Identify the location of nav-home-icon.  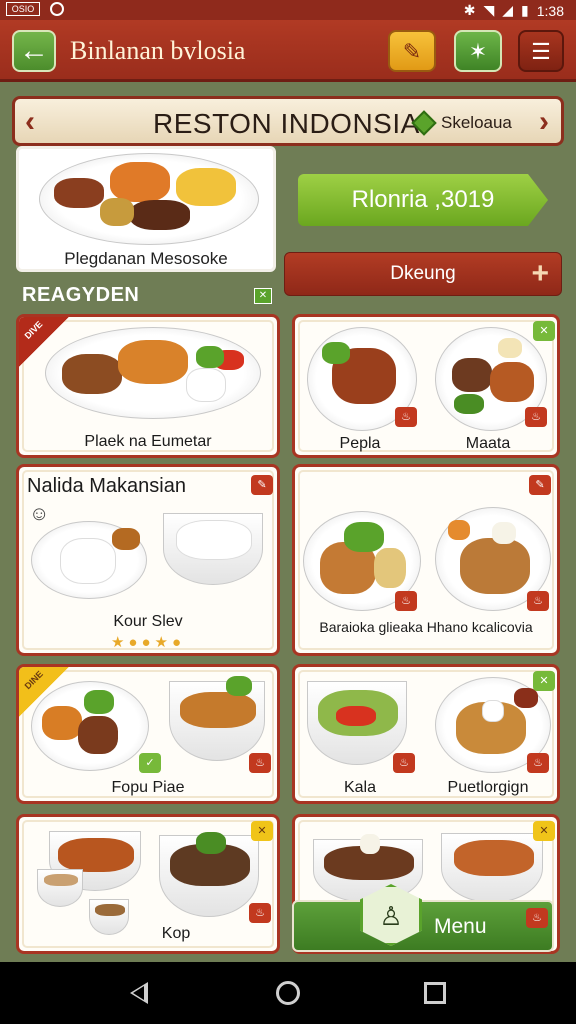
(288, 993).